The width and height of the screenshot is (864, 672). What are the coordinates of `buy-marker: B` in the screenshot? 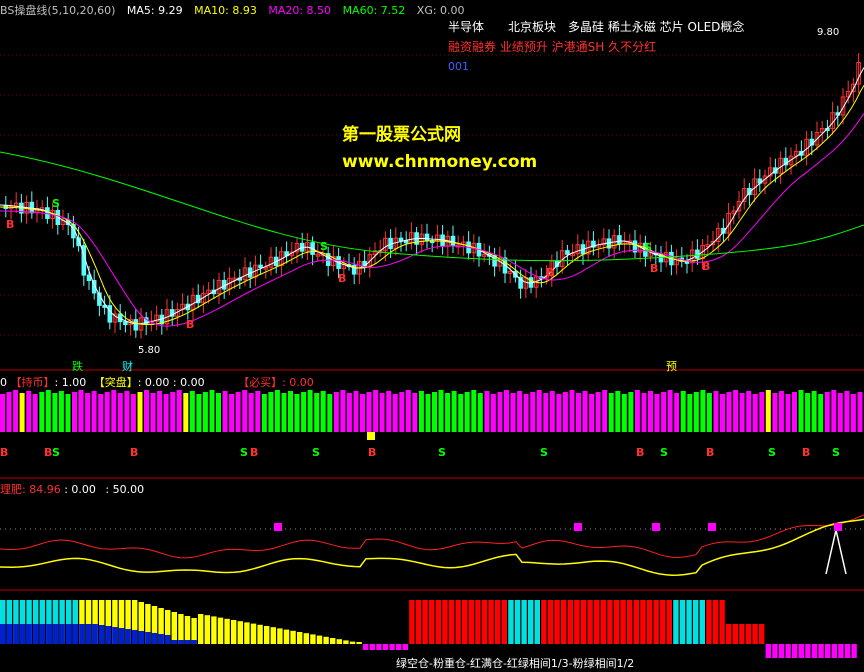 It's located at (706, 266).